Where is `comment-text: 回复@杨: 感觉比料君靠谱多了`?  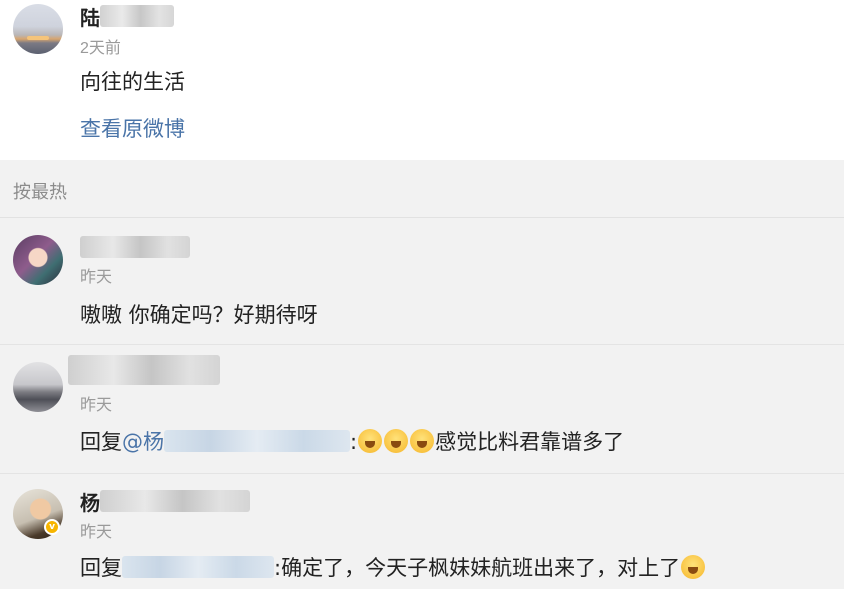 comment-text: 回复@杨: 感觉比料君靠谱多了 is located at coordinates (352, 441).